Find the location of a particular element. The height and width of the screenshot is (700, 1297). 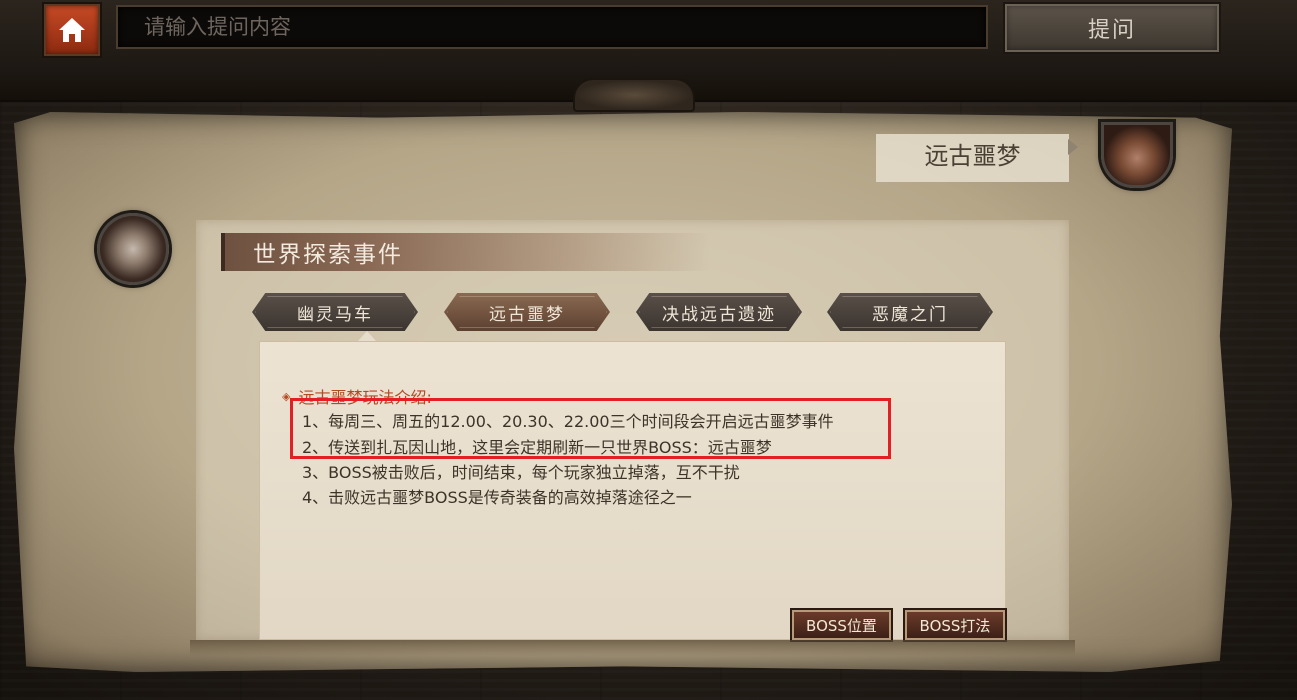

tab-demon-gate: 恶魔之门 is located at coordinates (910, 312).